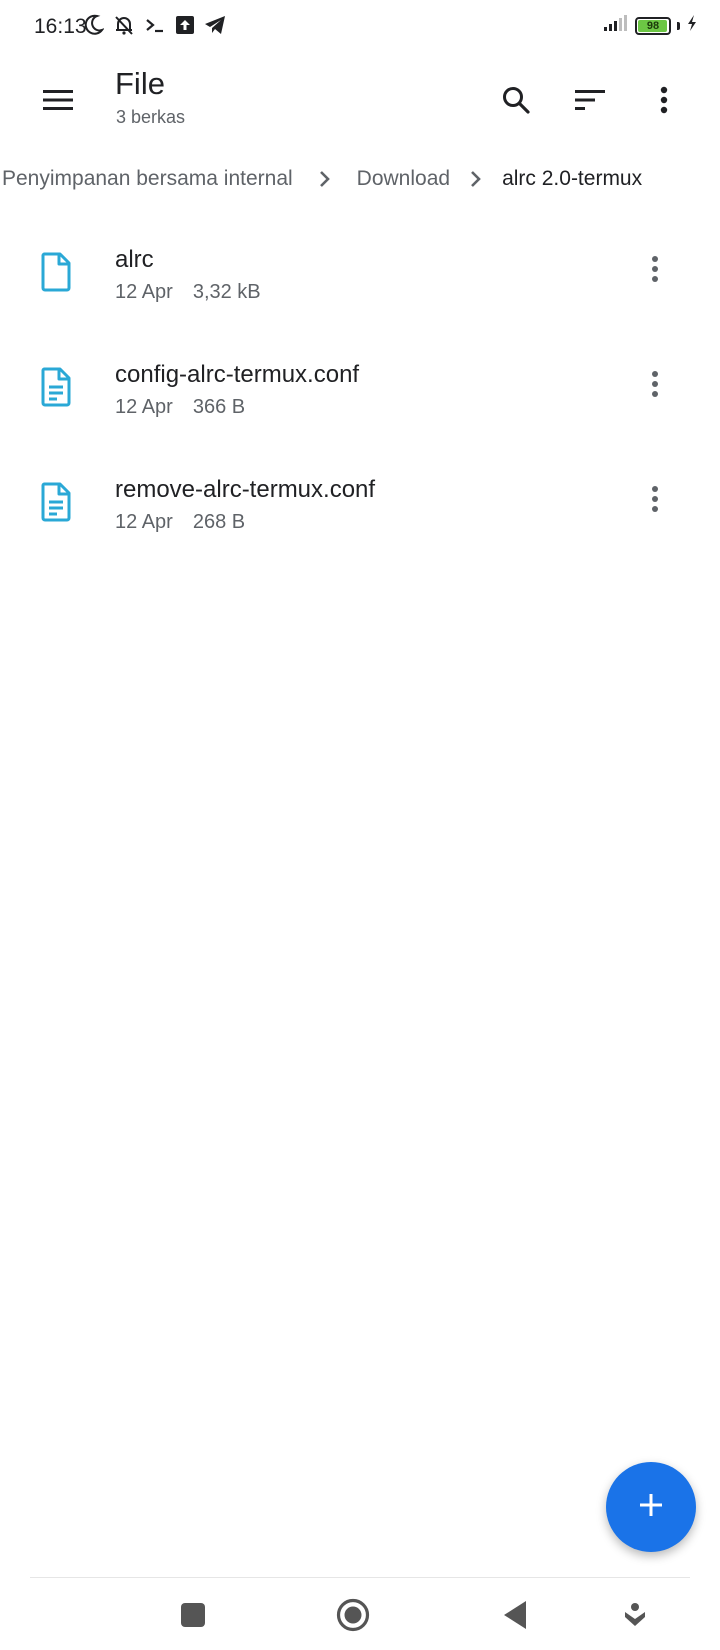 This screenshot has height=1650, width=720. Describe the element at coordinates (219, 522) in the screenshot. I see `file-size: 268 B` at that location.